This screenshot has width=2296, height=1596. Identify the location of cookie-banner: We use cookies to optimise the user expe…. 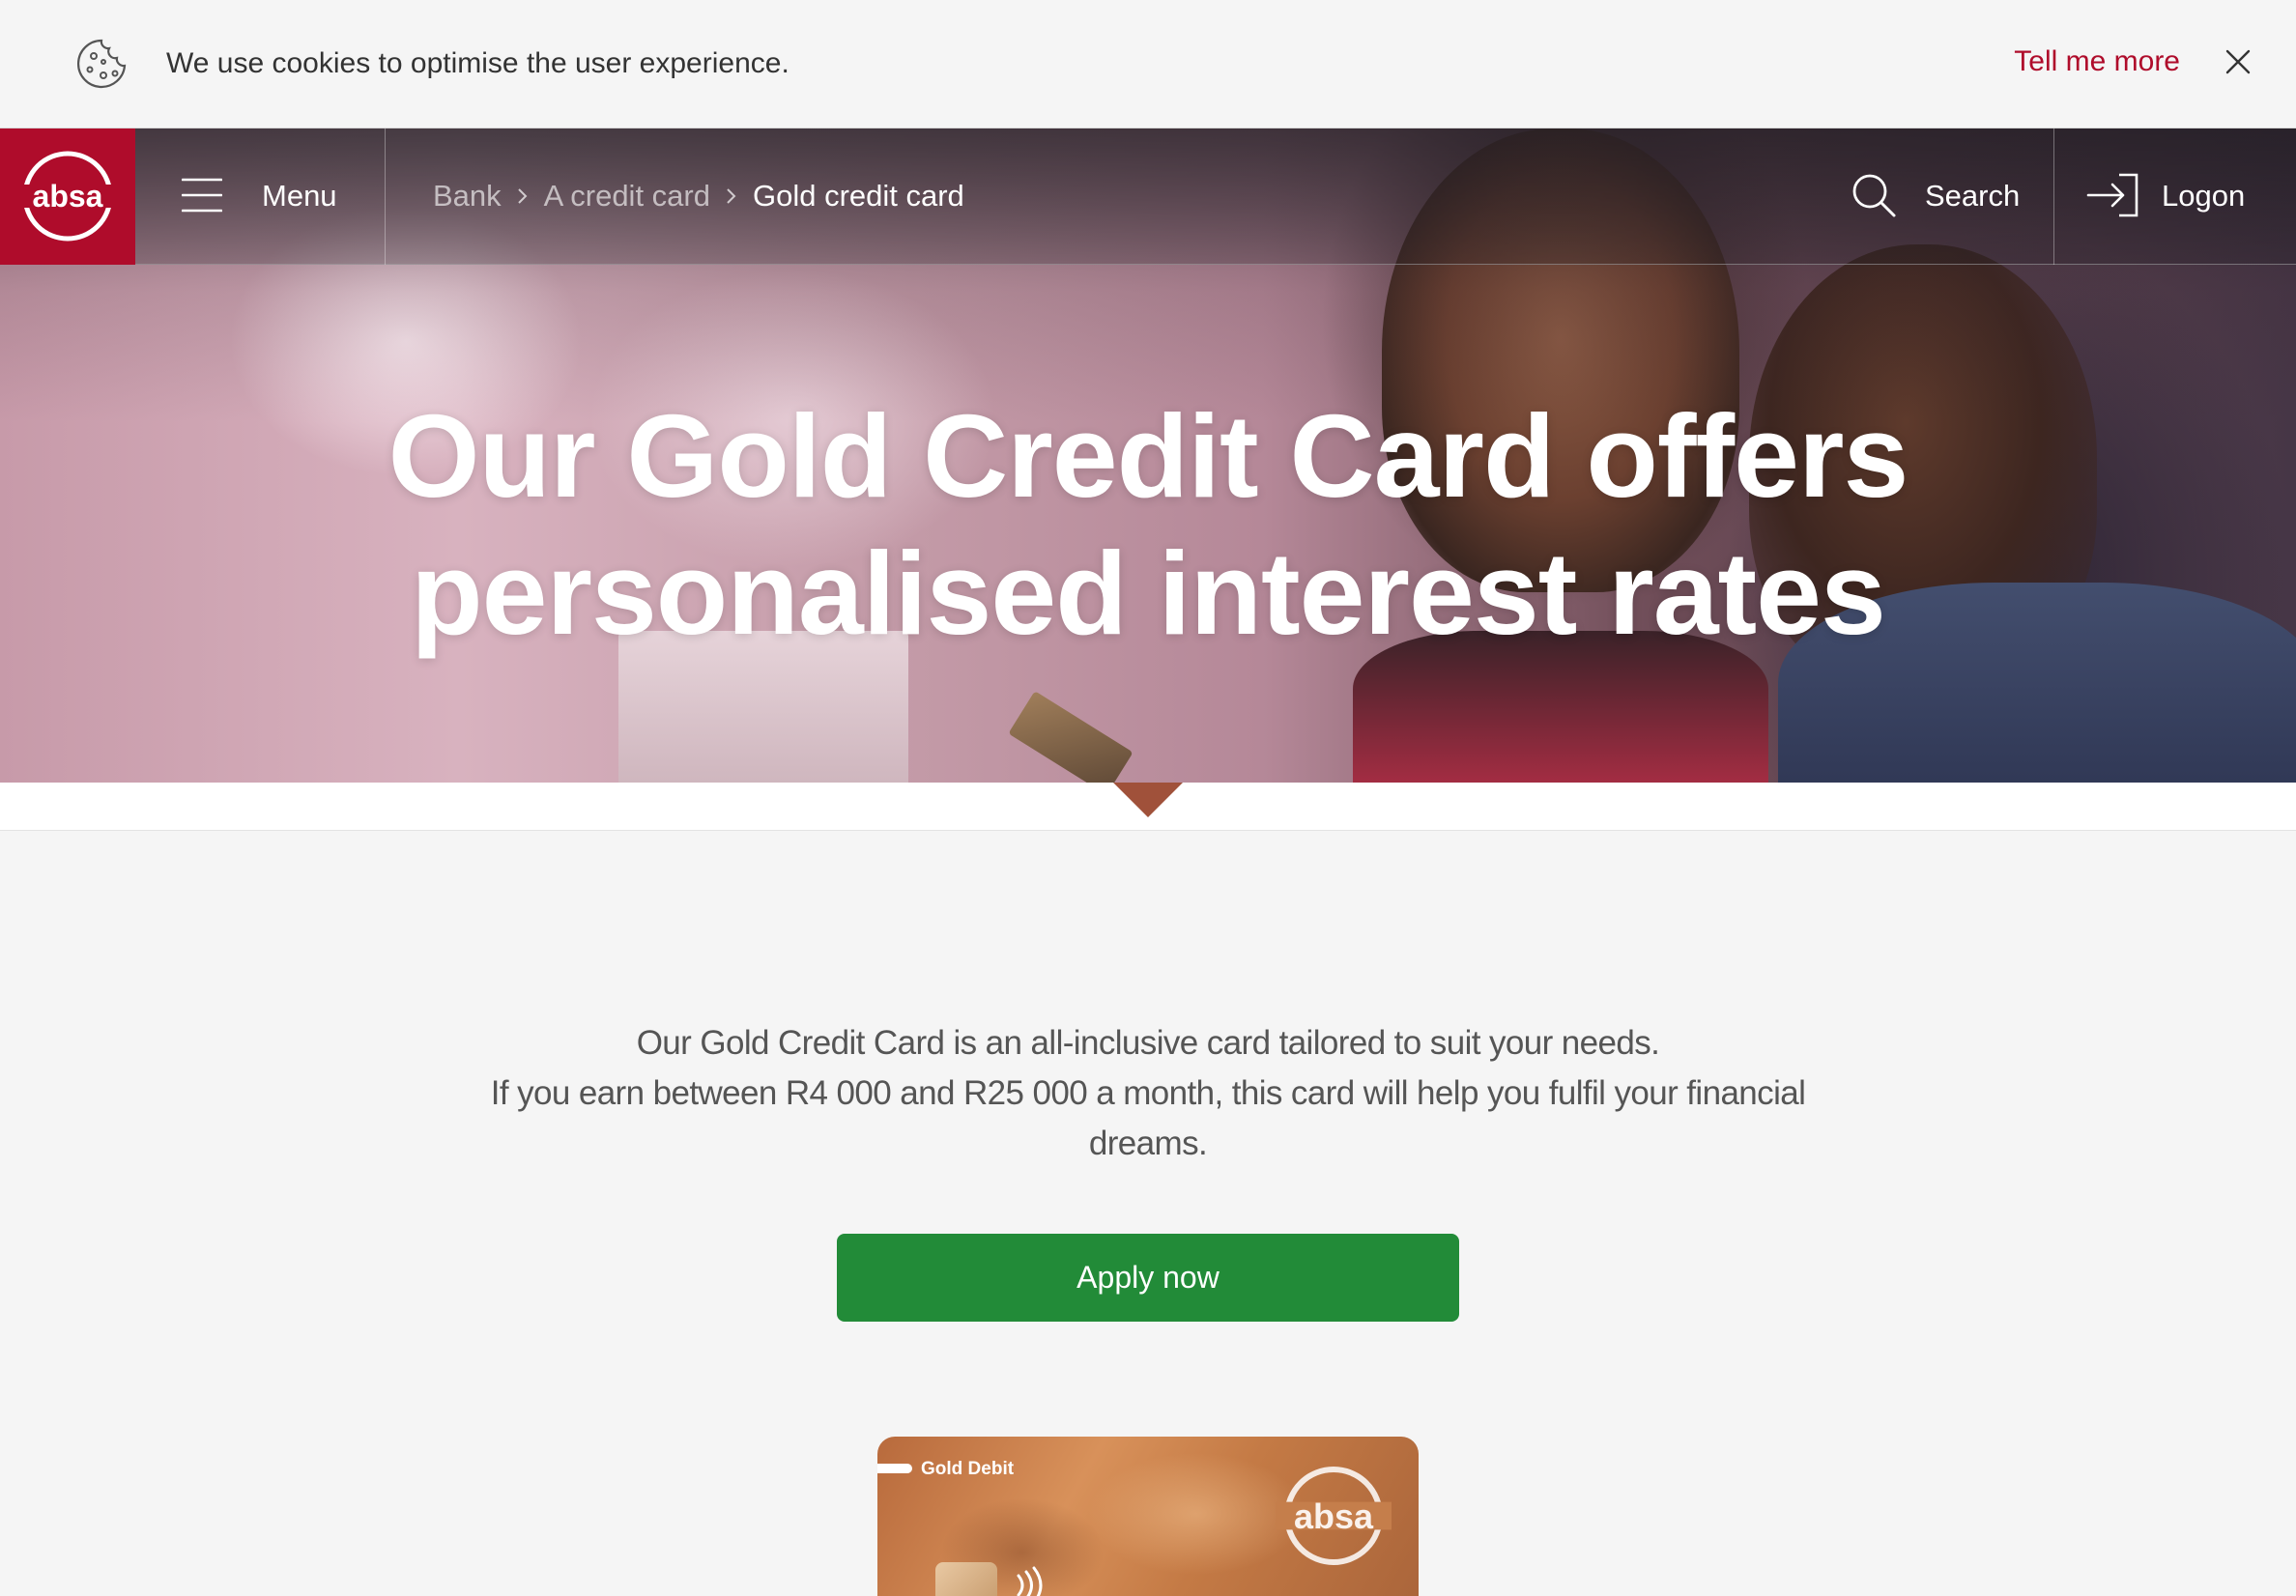
(1148, 64).